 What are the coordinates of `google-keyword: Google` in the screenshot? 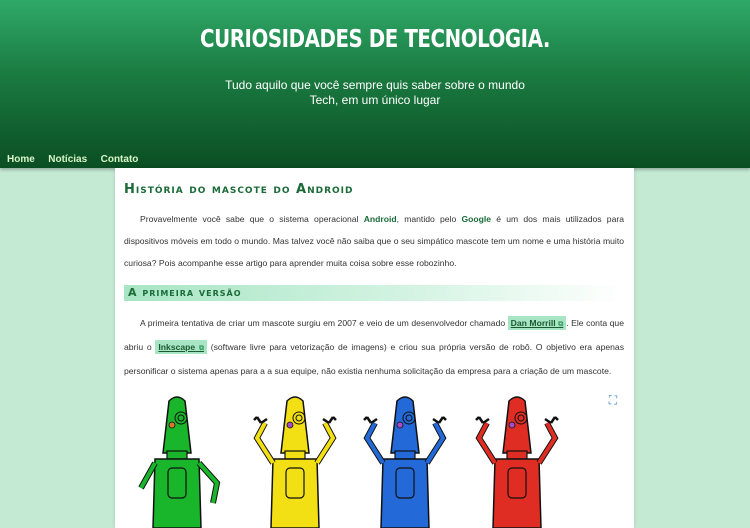 It's located at (476, 219).